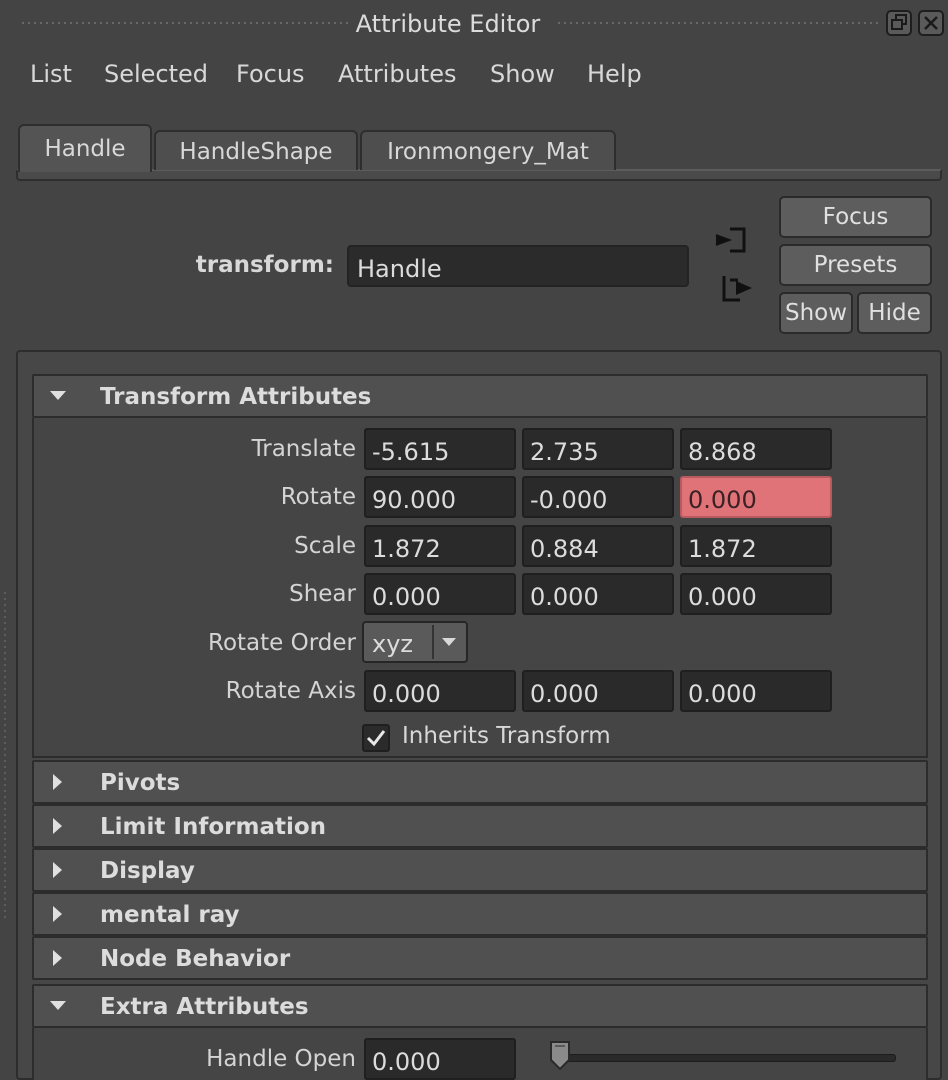 The width and height of the screenshot is (948, 1080). What do you see at coordinates (488, 150) in the screenshot?
I see `tab-ironmongery-mat: Ironmongery_Mat` at bounding box center [488, 150].